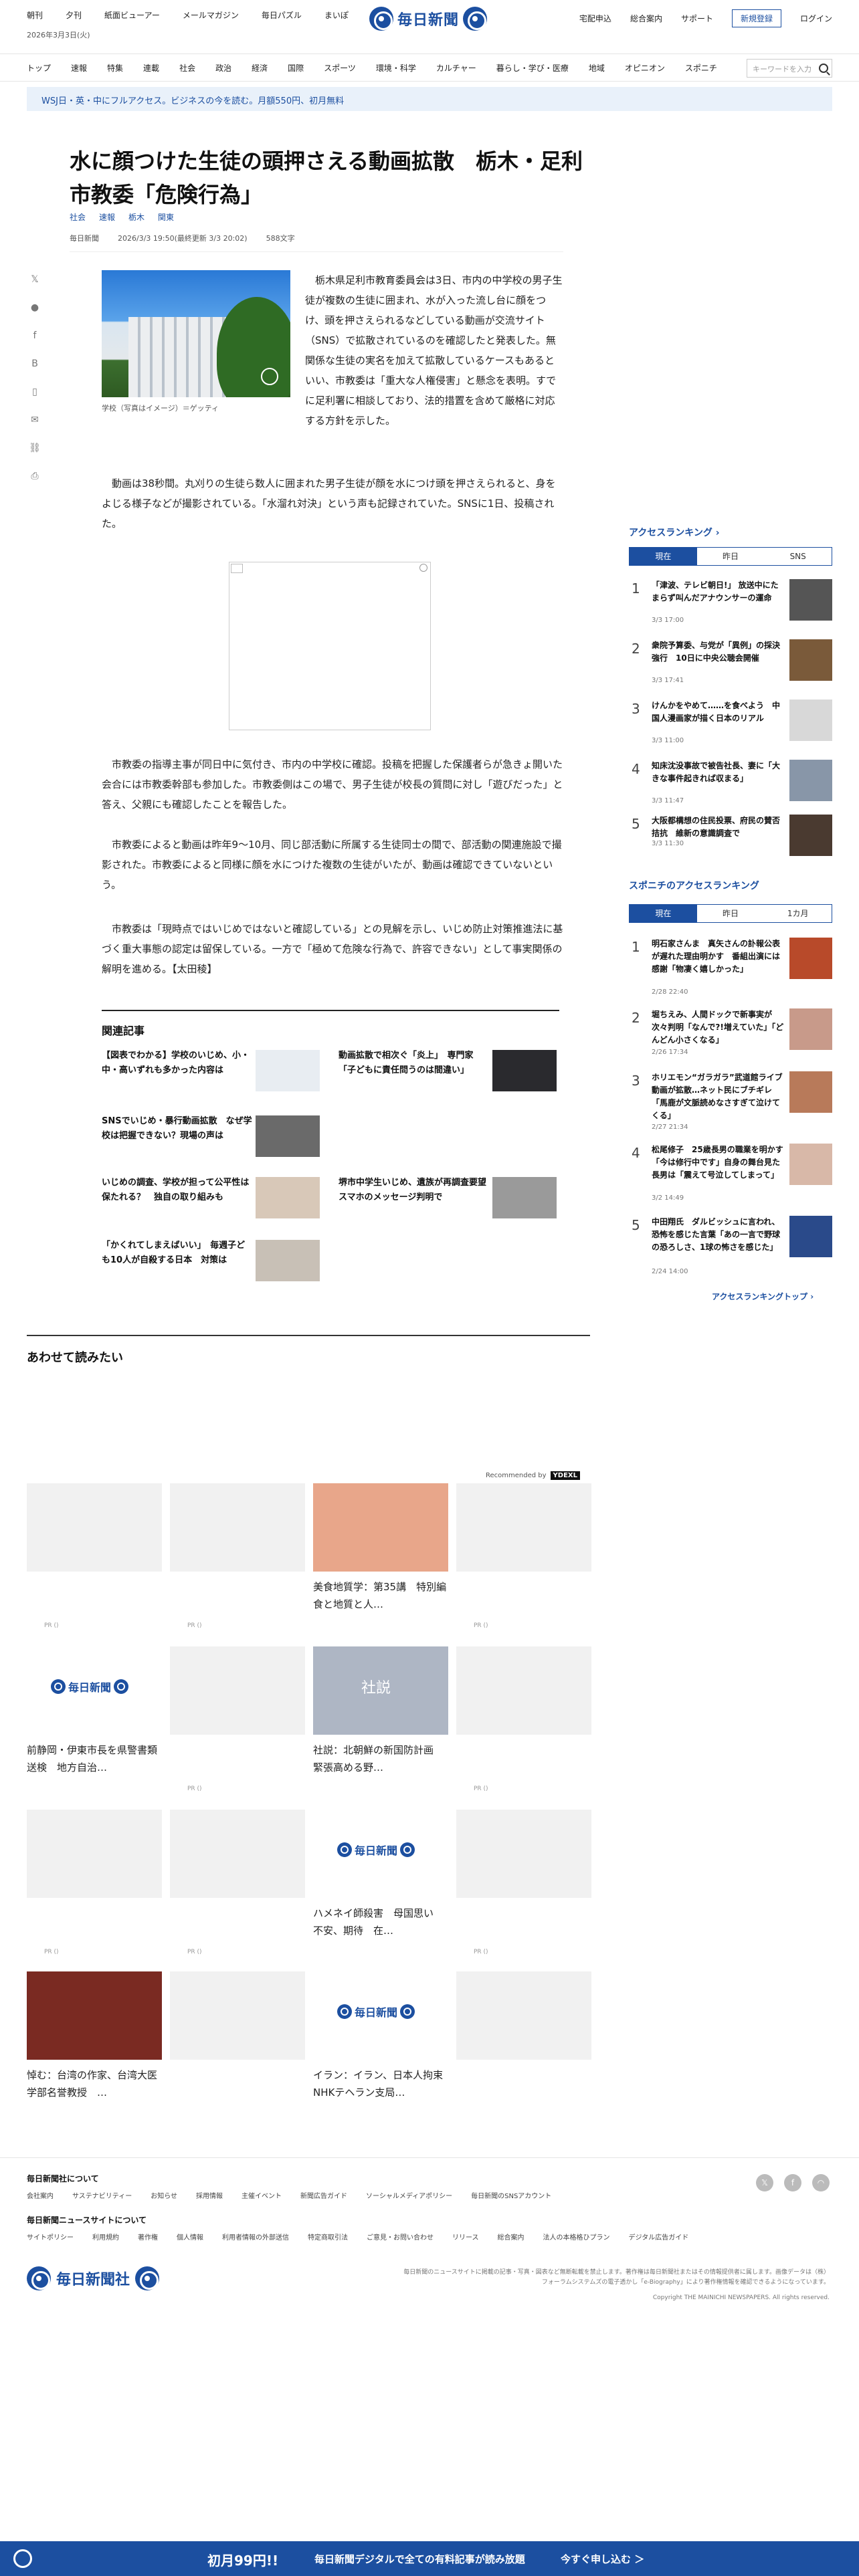  Describe the element at coordinates (102, 2195) in the screenshot. I see `footer-link: サステナビリティー` at that location.